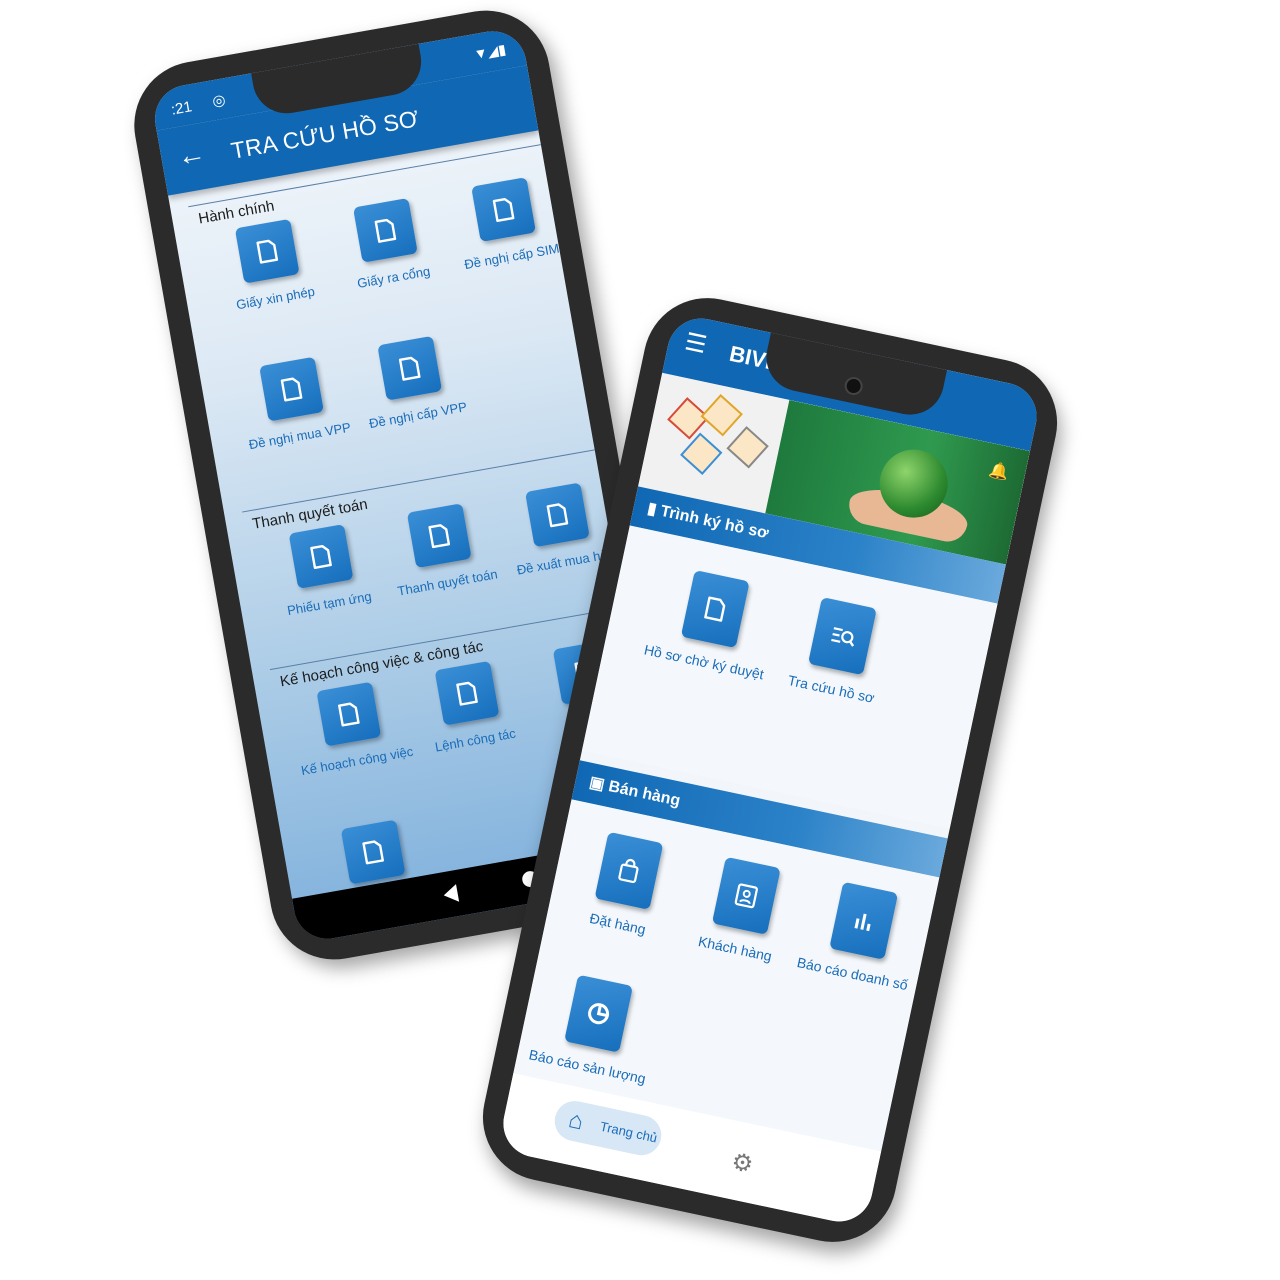 The width and height of the screenshot is (1280, 1280). Describe the element at coordinates (852, 974) in the screenshot. I see `tile-label: Báo cáo doanh số` at that location.